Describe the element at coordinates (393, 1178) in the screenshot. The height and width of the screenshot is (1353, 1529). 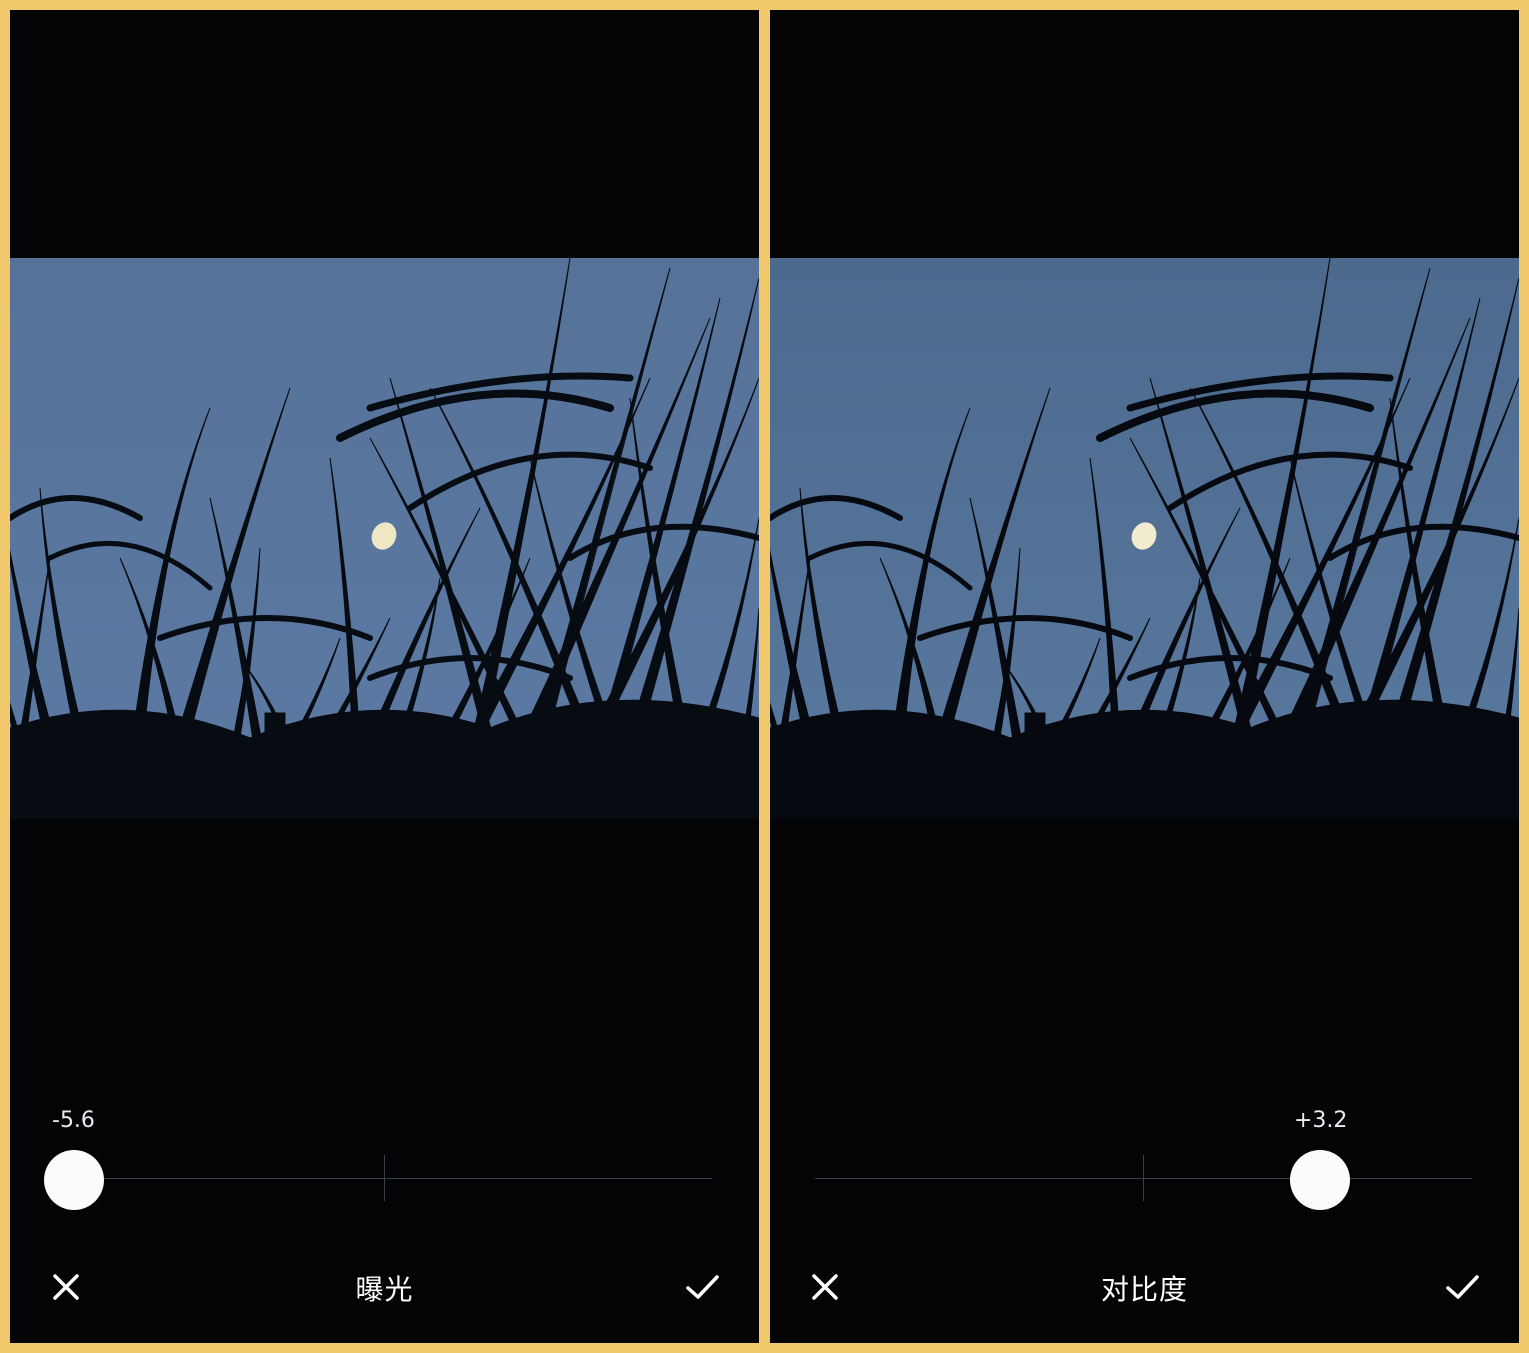
I see `slider-track` at that location.